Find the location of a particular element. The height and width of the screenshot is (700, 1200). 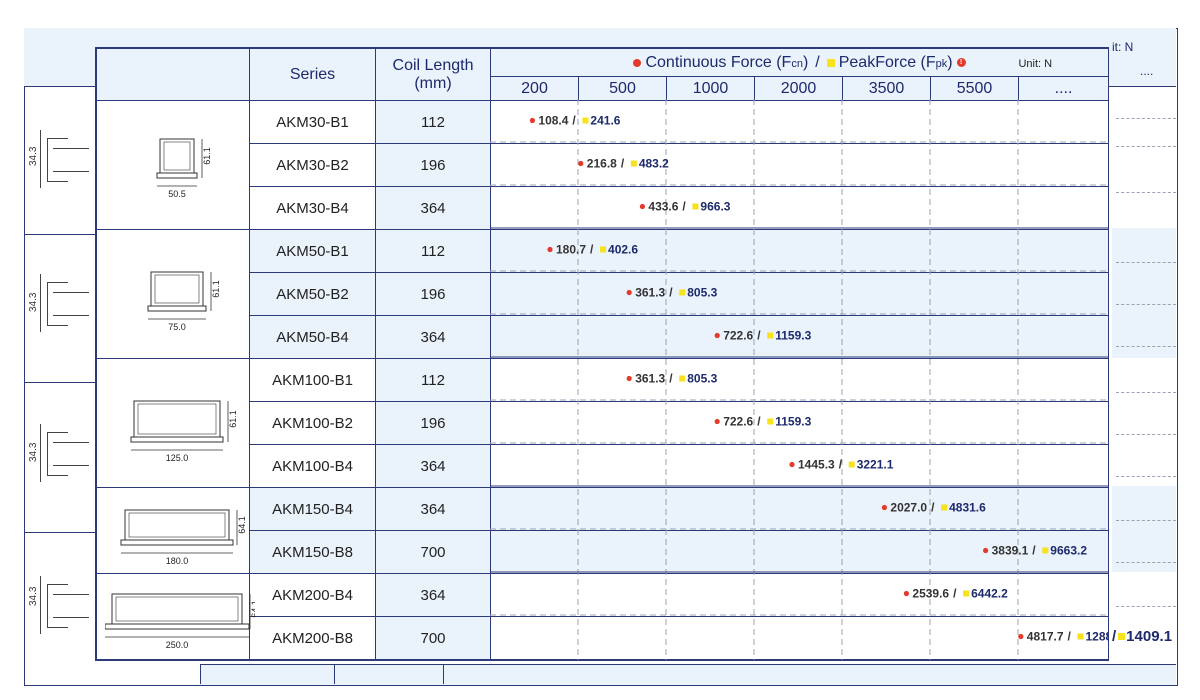

background-shaded-band is located at coordinates (1144, 293).